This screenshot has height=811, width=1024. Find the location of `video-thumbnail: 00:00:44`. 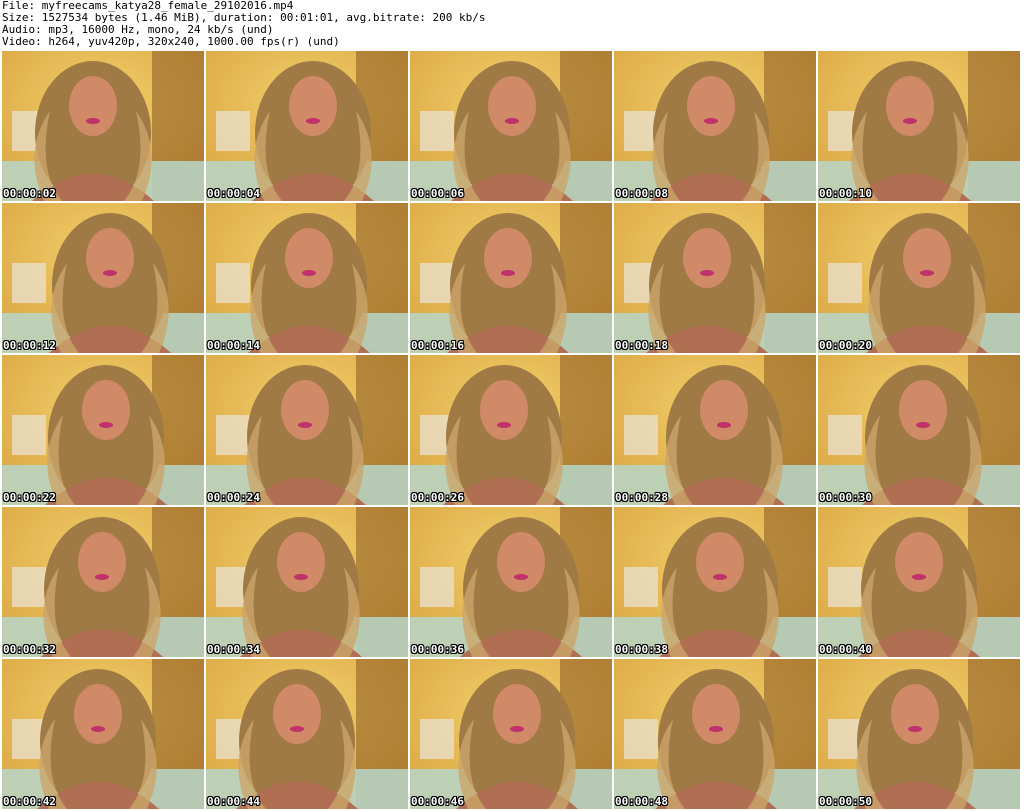

video-thumbnail: 00:00:44 is located at coordinates (307, 734).